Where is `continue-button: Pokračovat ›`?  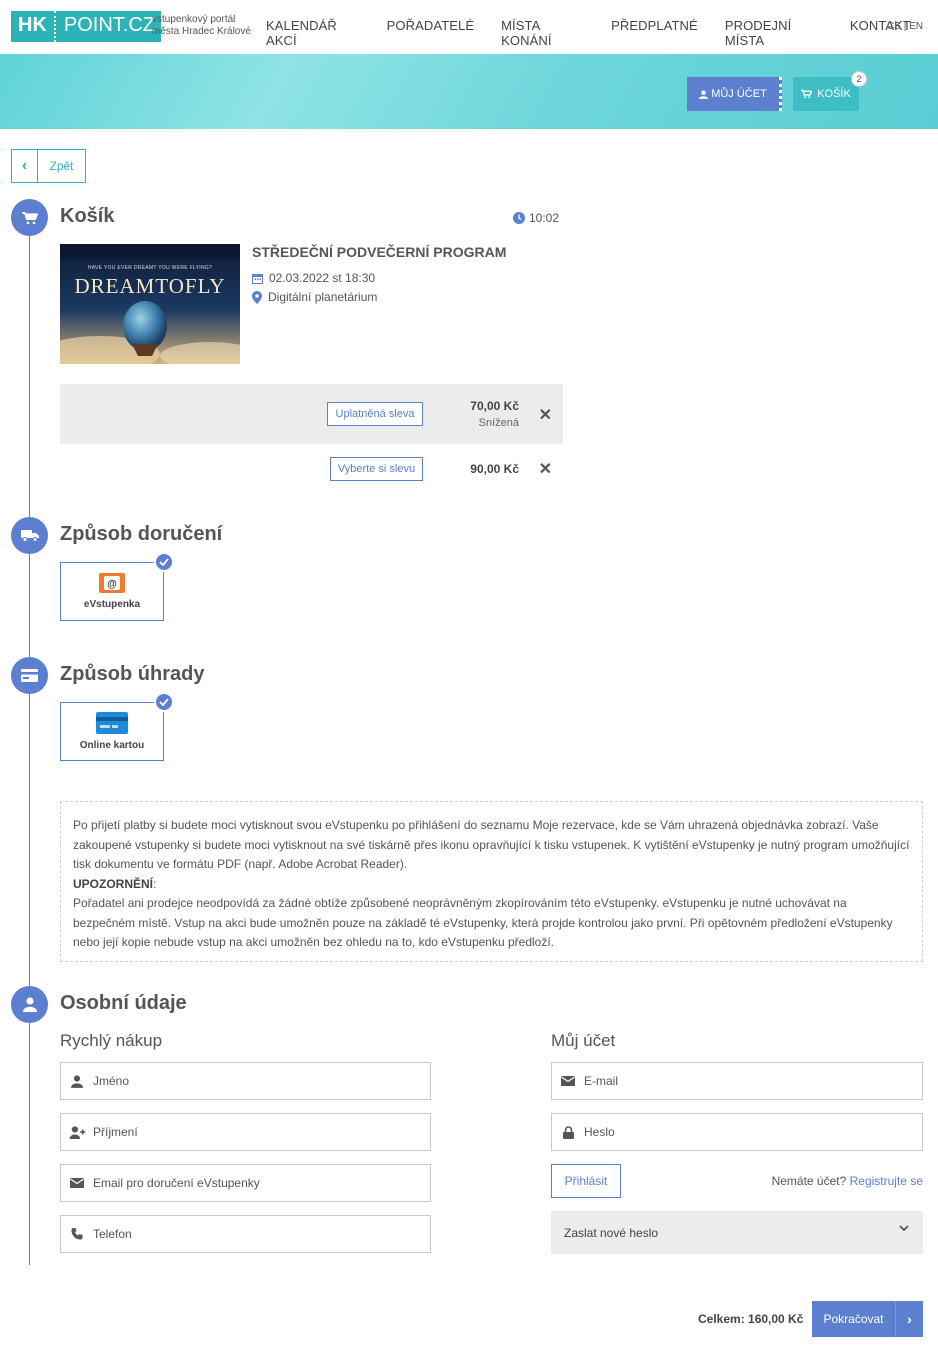 continue-button: Pokračovat › is located at coordinates (867, 1319).